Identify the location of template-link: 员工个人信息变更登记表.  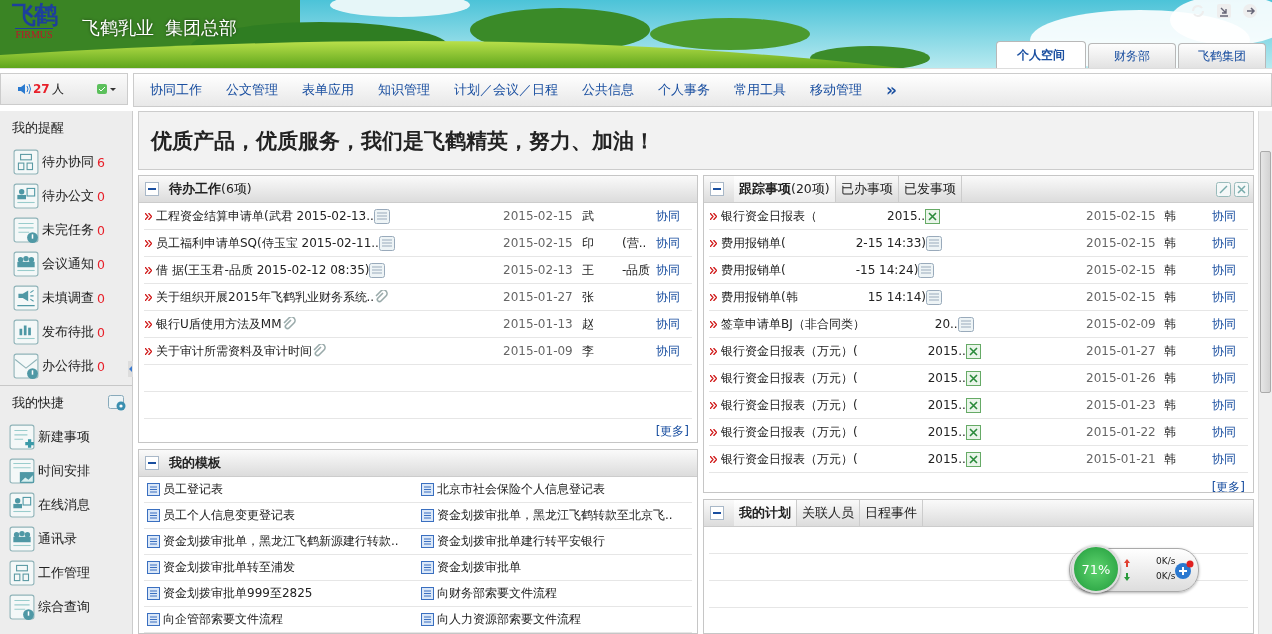
(229, 515).